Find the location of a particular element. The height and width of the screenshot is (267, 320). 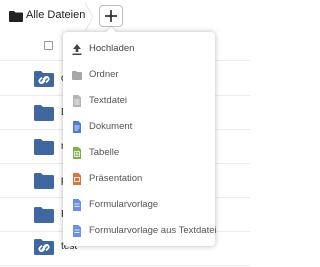

menu-item-document: Dokument is located at coordinates (139, 127).